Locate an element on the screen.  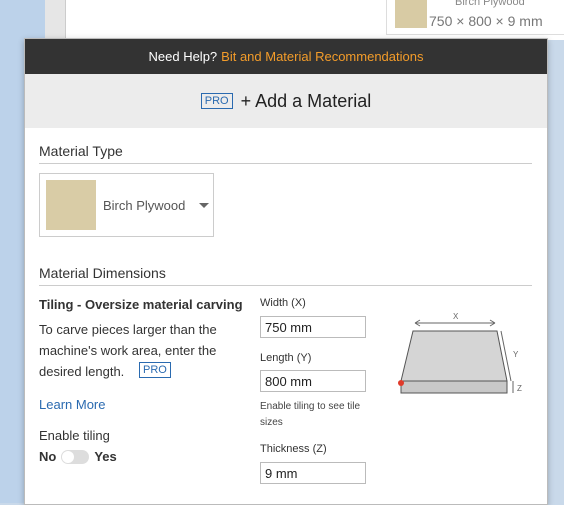
dimensions-diagram: X Y Z is located at coordinates (460, 353).